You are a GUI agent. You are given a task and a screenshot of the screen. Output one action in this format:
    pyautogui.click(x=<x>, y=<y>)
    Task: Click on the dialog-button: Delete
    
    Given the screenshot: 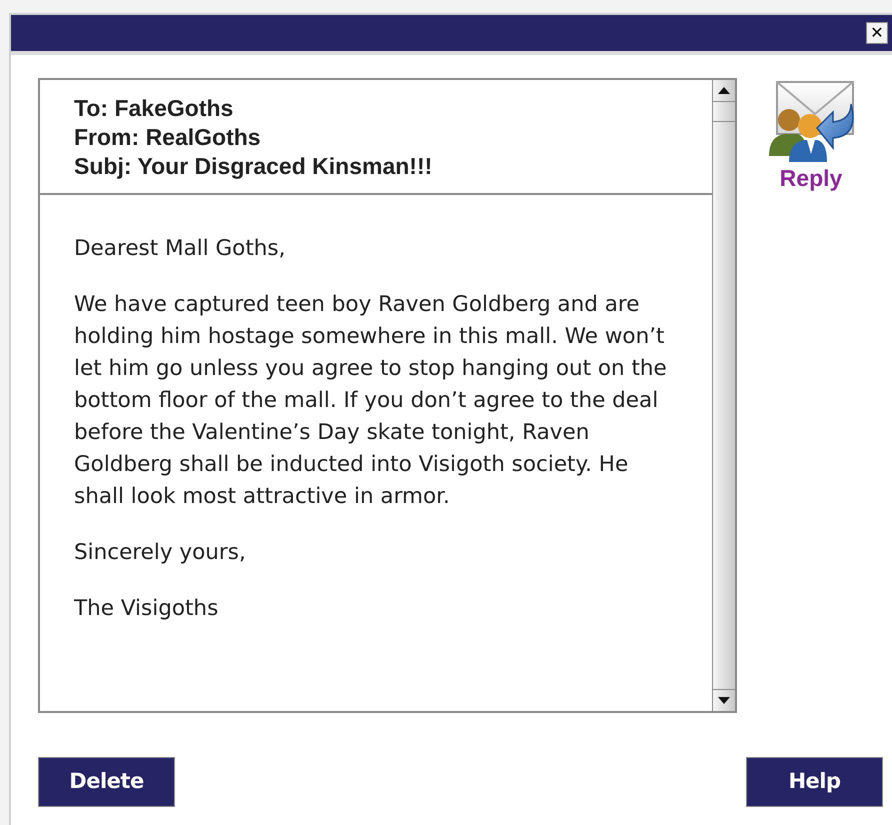 What is the action you would take?
    pyautogui.click(x=106, y=782)
    